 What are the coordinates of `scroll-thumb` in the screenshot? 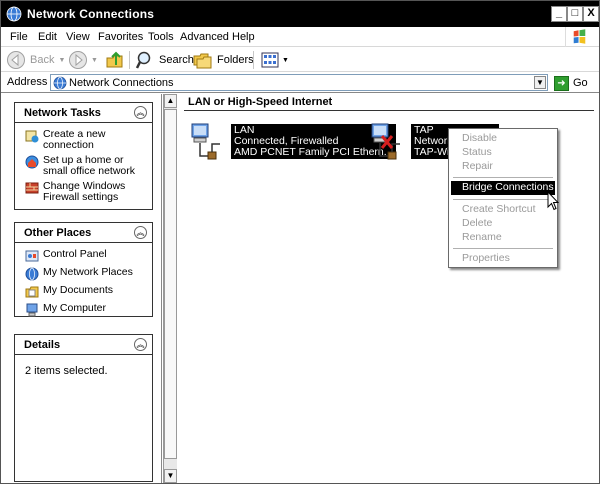 It's located at (170, 284).